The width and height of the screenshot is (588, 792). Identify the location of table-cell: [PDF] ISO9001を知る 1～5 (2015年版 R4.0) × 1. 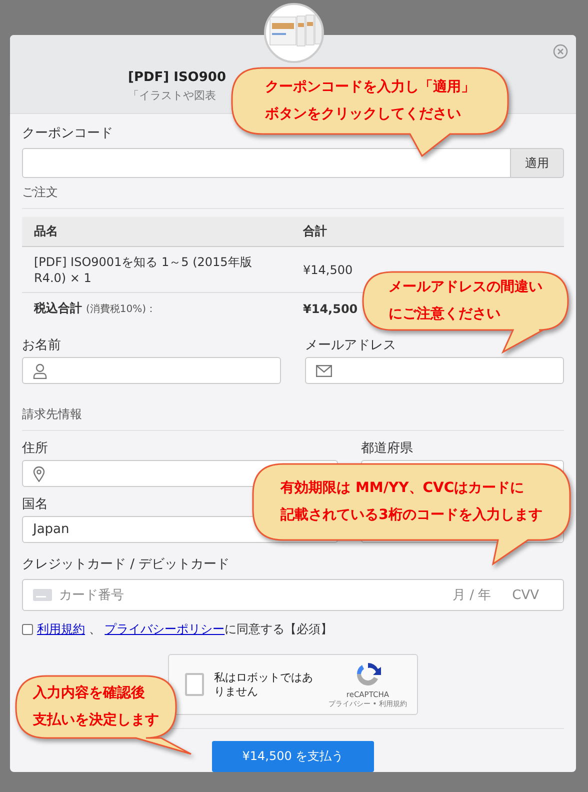
(156, 269).